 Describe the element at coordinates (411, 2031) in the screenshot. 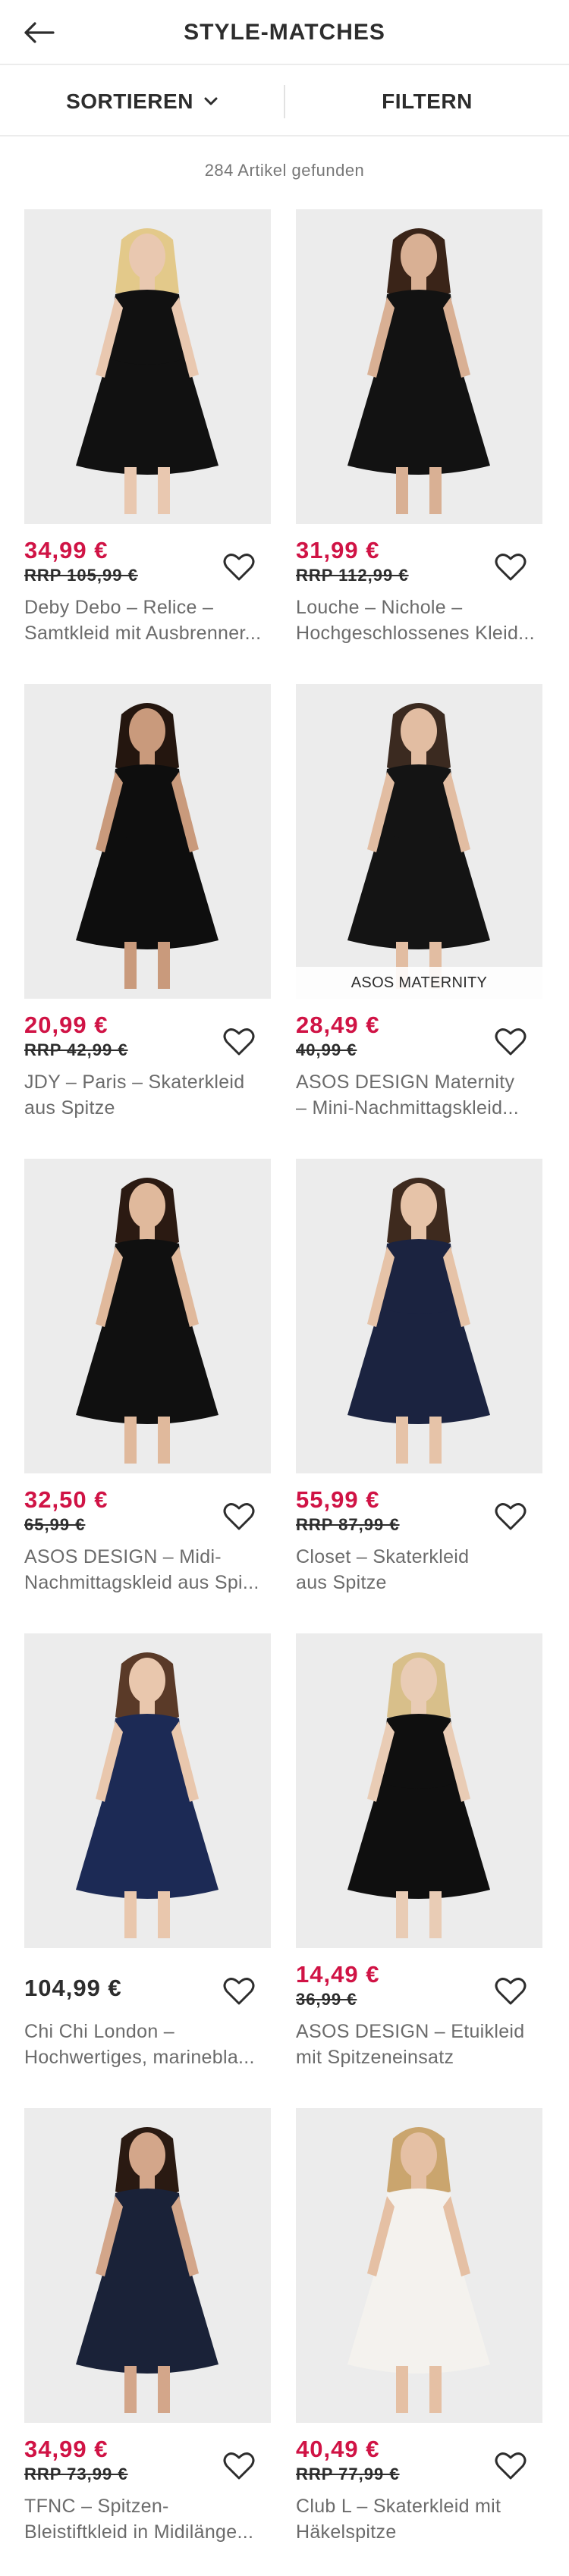

I see `product-name-line: ASOS DESIGN – Etuikleid` at that location.